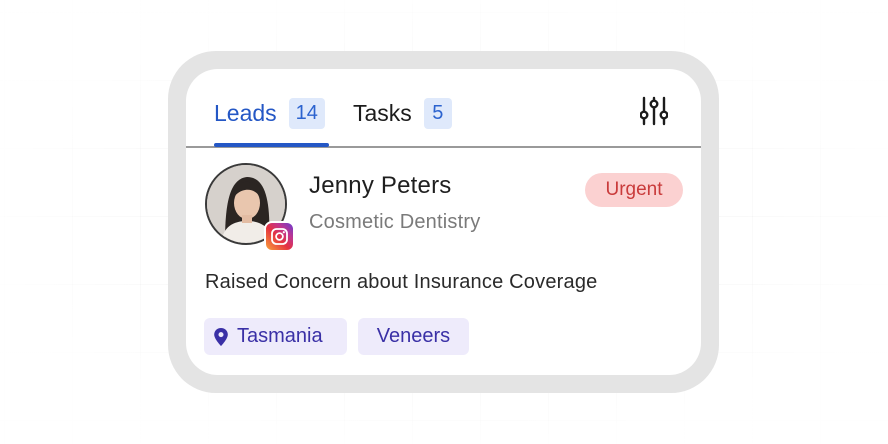 Image resolution: width=888 pixels, height=444 pixels. I want to click on instagram-icon, so click(279, 236).